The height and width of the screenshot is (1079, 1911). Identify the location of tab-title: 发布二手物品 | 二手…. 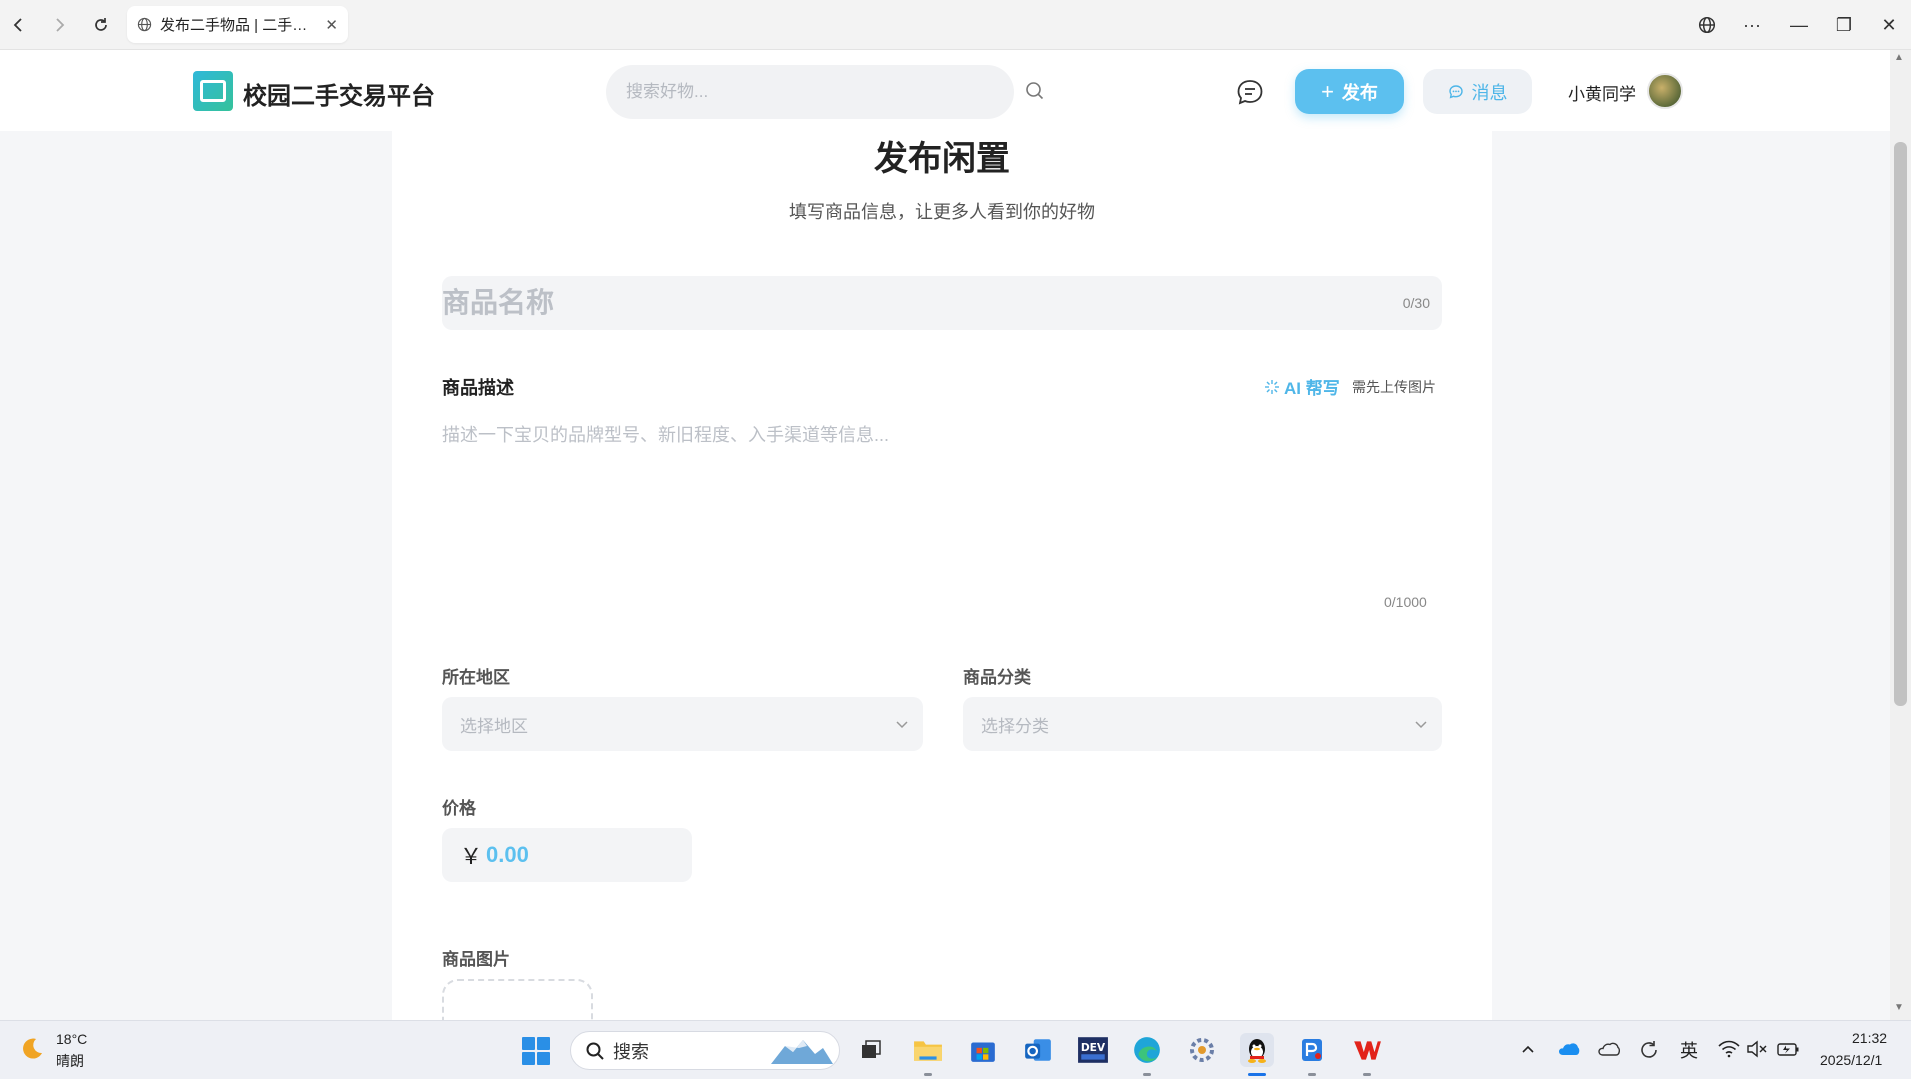
(234, 25).